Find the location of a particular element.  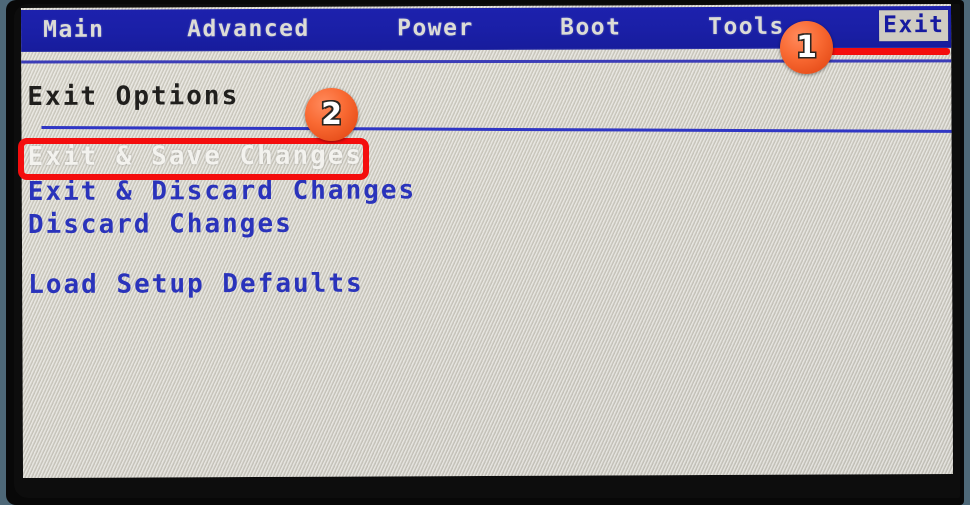

menu-bar-underline-rule is located at coordinates (487, 61).